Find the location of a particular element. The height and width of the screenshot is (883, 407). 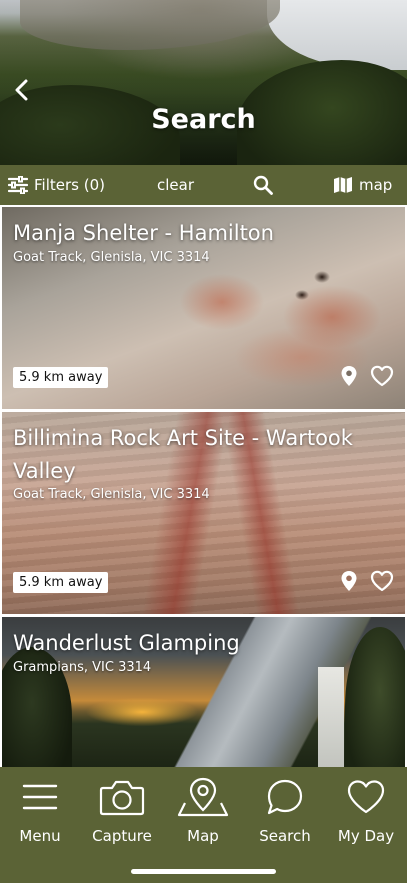

hamburger-menu-icon is located at coordinates (40, 797).